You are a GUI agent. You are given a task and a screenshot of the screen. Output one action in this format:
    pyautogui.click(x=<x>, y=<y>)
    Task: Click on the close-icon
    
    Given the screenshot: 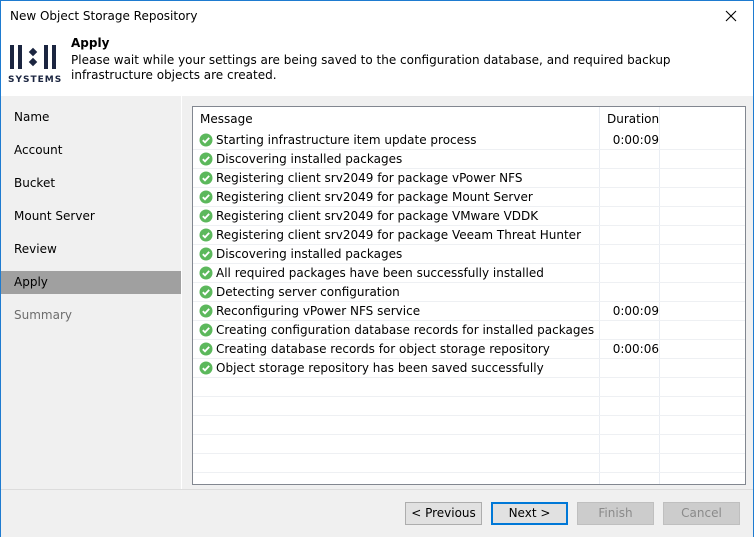 What is the action you would take?
    pyautogui.click(x=731, y=16)
    